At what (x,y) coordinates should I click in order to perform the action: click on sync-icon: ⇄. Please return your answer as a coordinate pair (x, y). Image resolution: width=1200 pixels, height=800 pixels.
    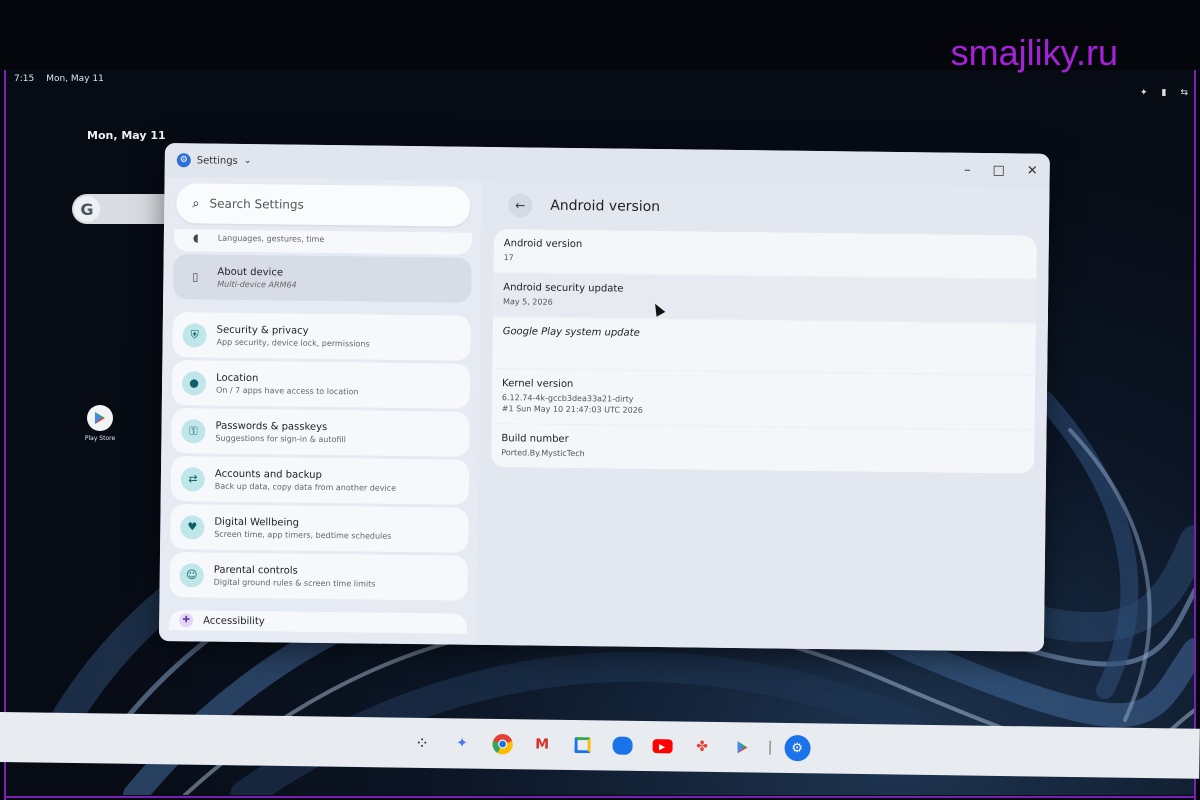
    Looking at the image, I should click on (193, 479).